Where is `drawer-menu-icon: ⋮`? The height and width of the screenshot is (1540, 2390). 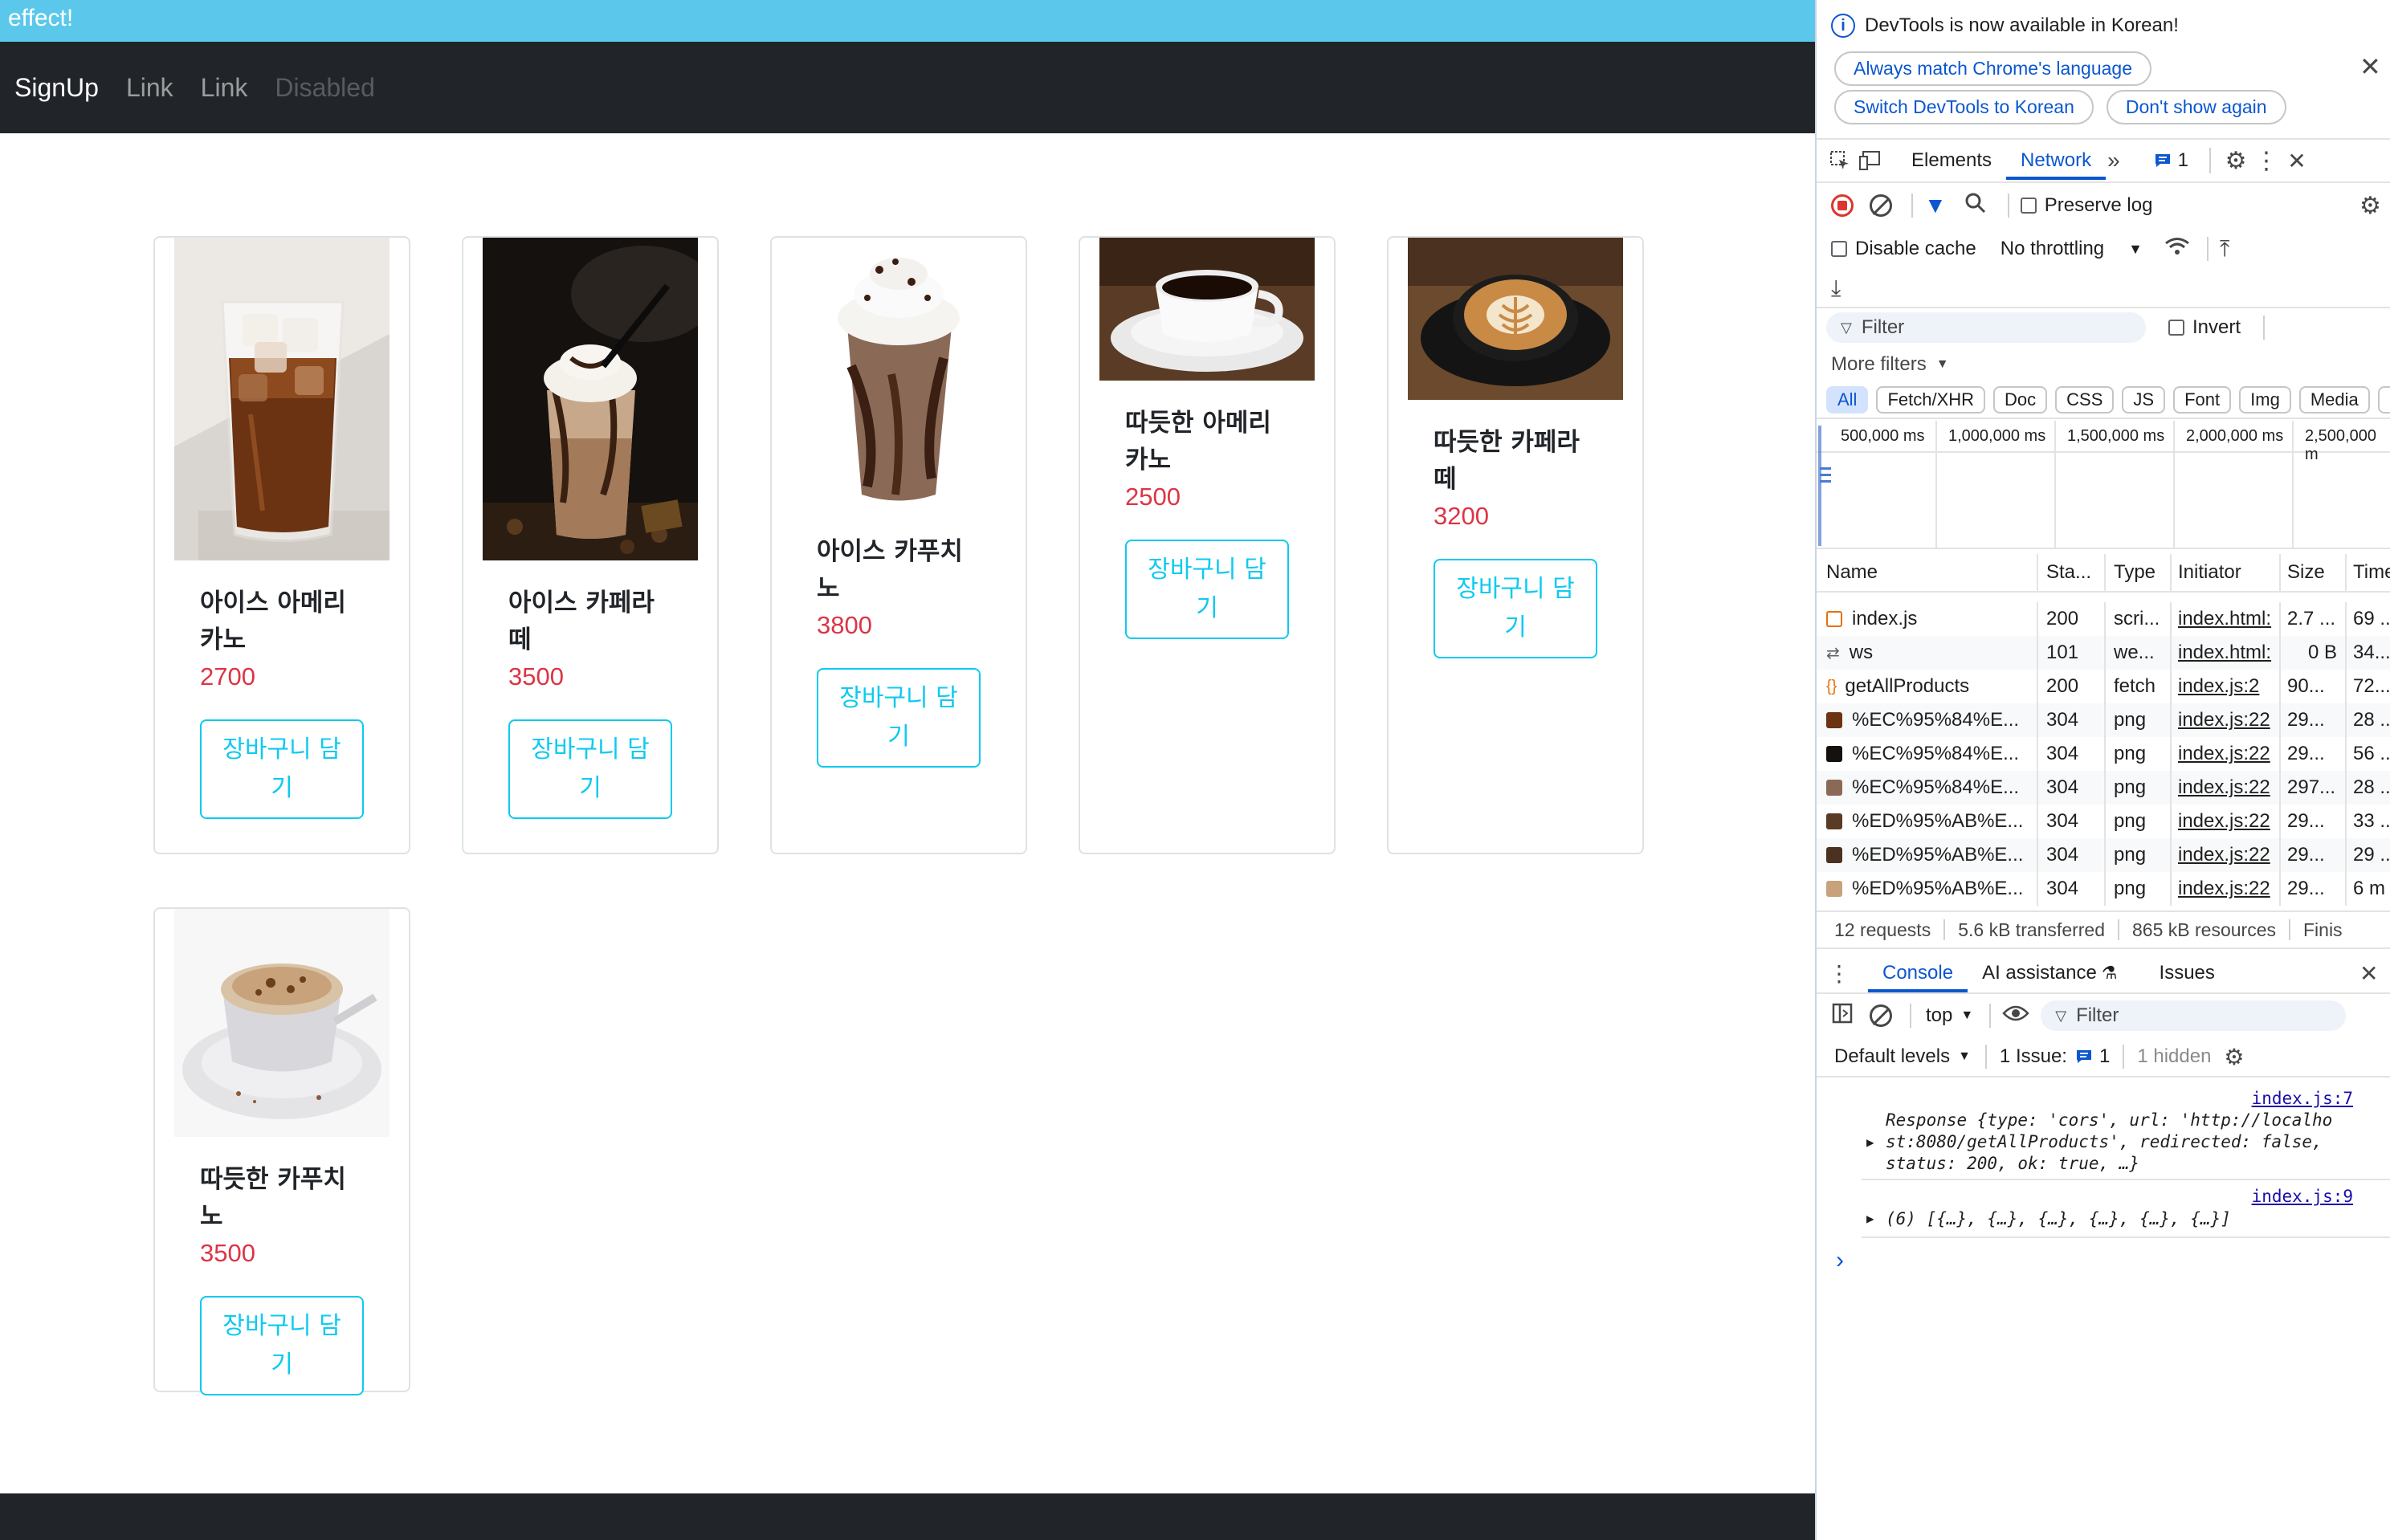 drawer-menu-icon: ⋮ is located at coordinates (1839, 973).